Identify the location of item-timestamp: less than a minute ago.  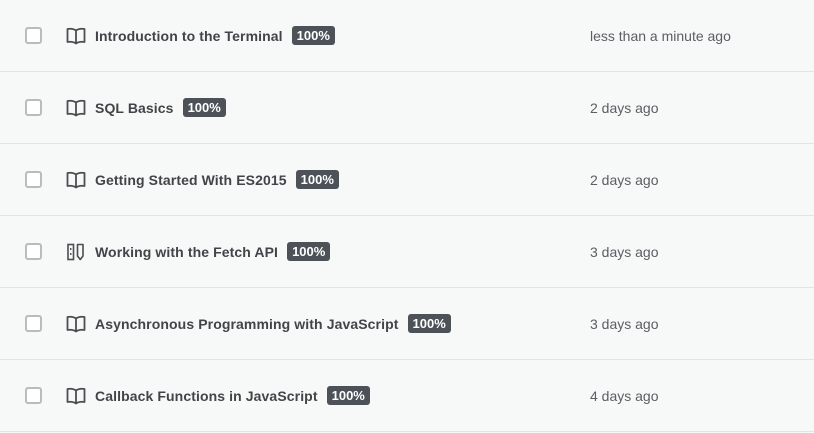
(660, 35).